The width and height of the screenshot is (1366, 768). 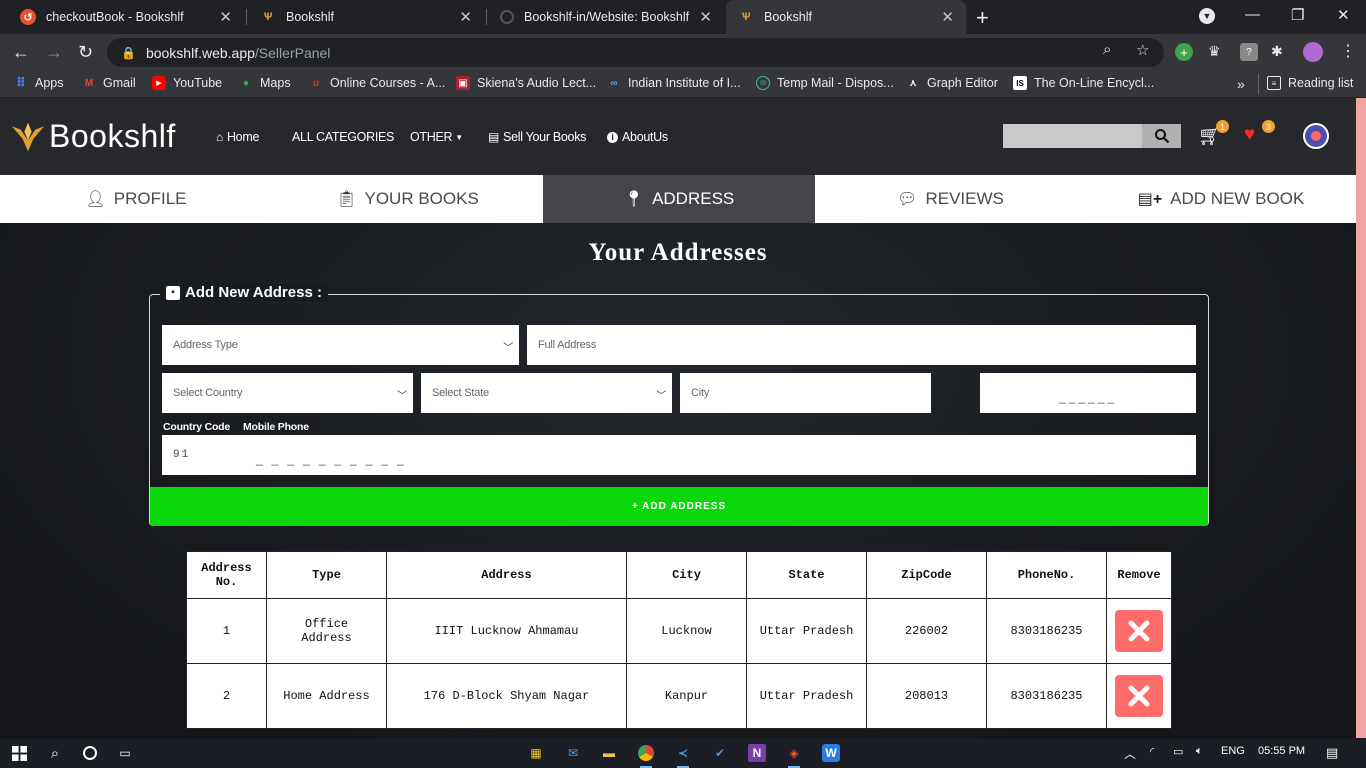 What do you see at coordinates (1184, 52) in the screenshot?
I see `extension-plus-icon: +` at bounding box center [1184, 52].